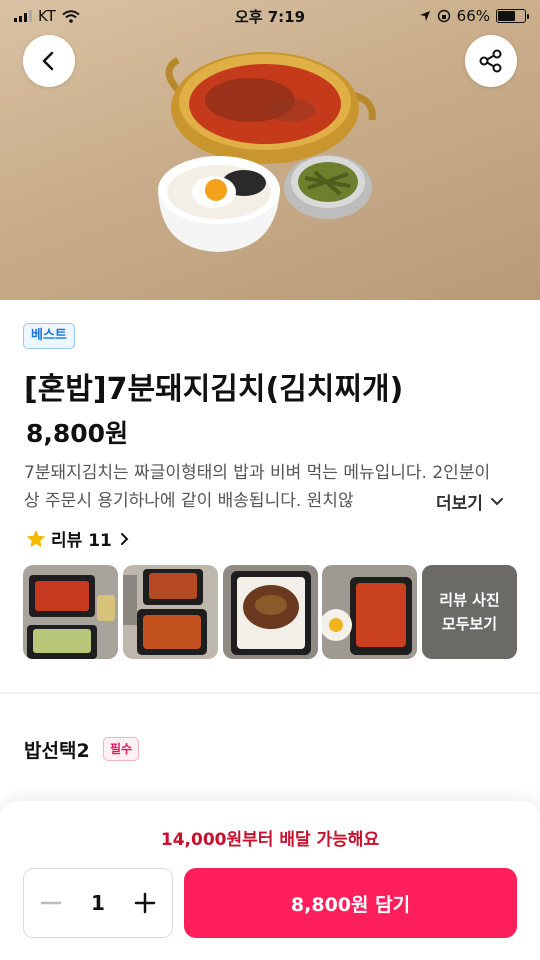 The image size is (540, 960). Describe the element at coordinates (57, 751) in the screenshot. I see `option-title: 밥선택2` at that location.